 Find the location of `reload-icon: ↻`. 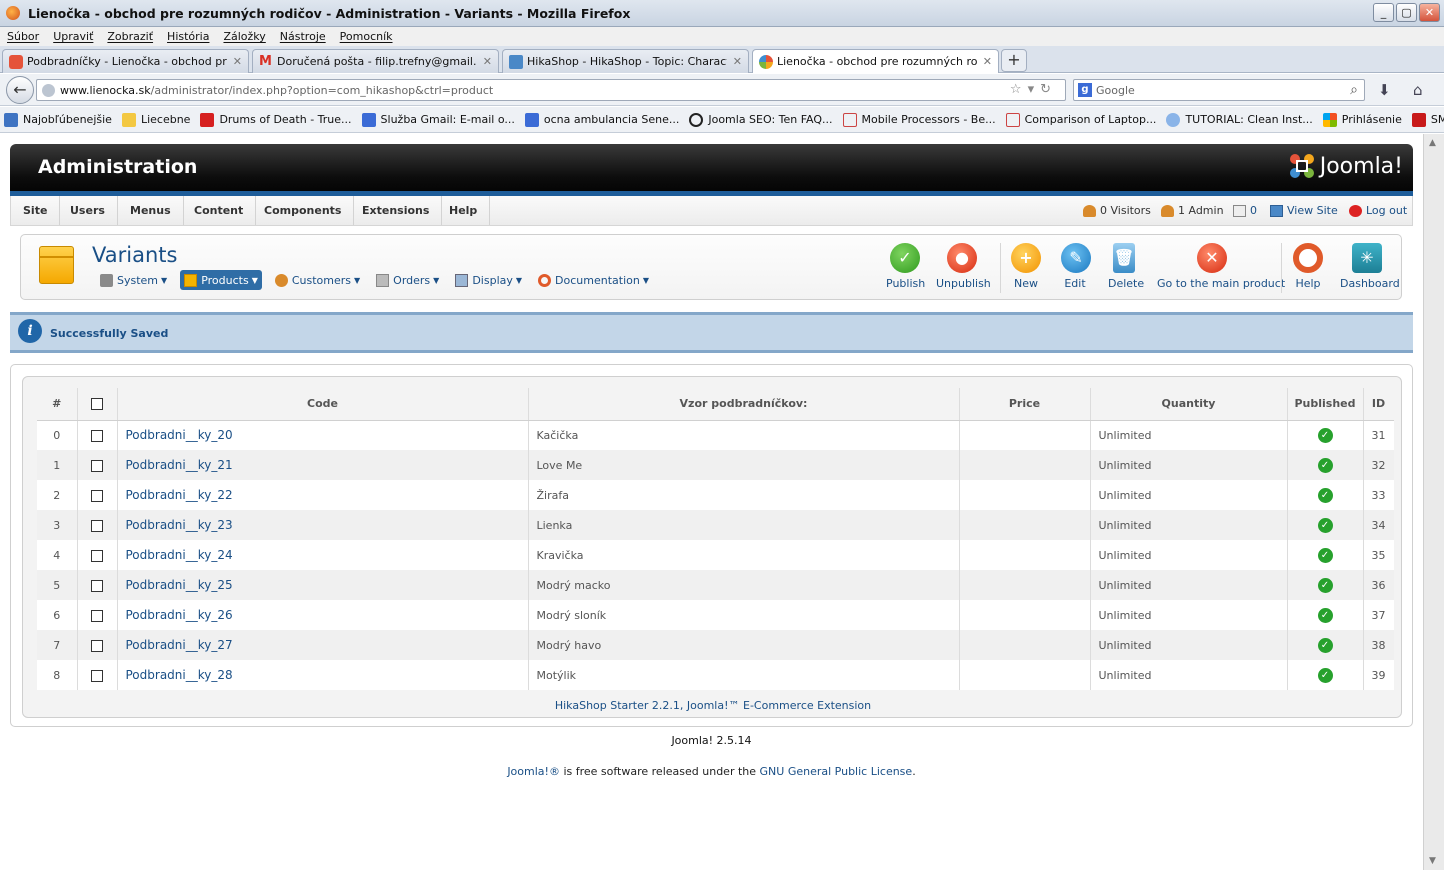

reload-icon: ↻ is located at coordinates (1048, 89).